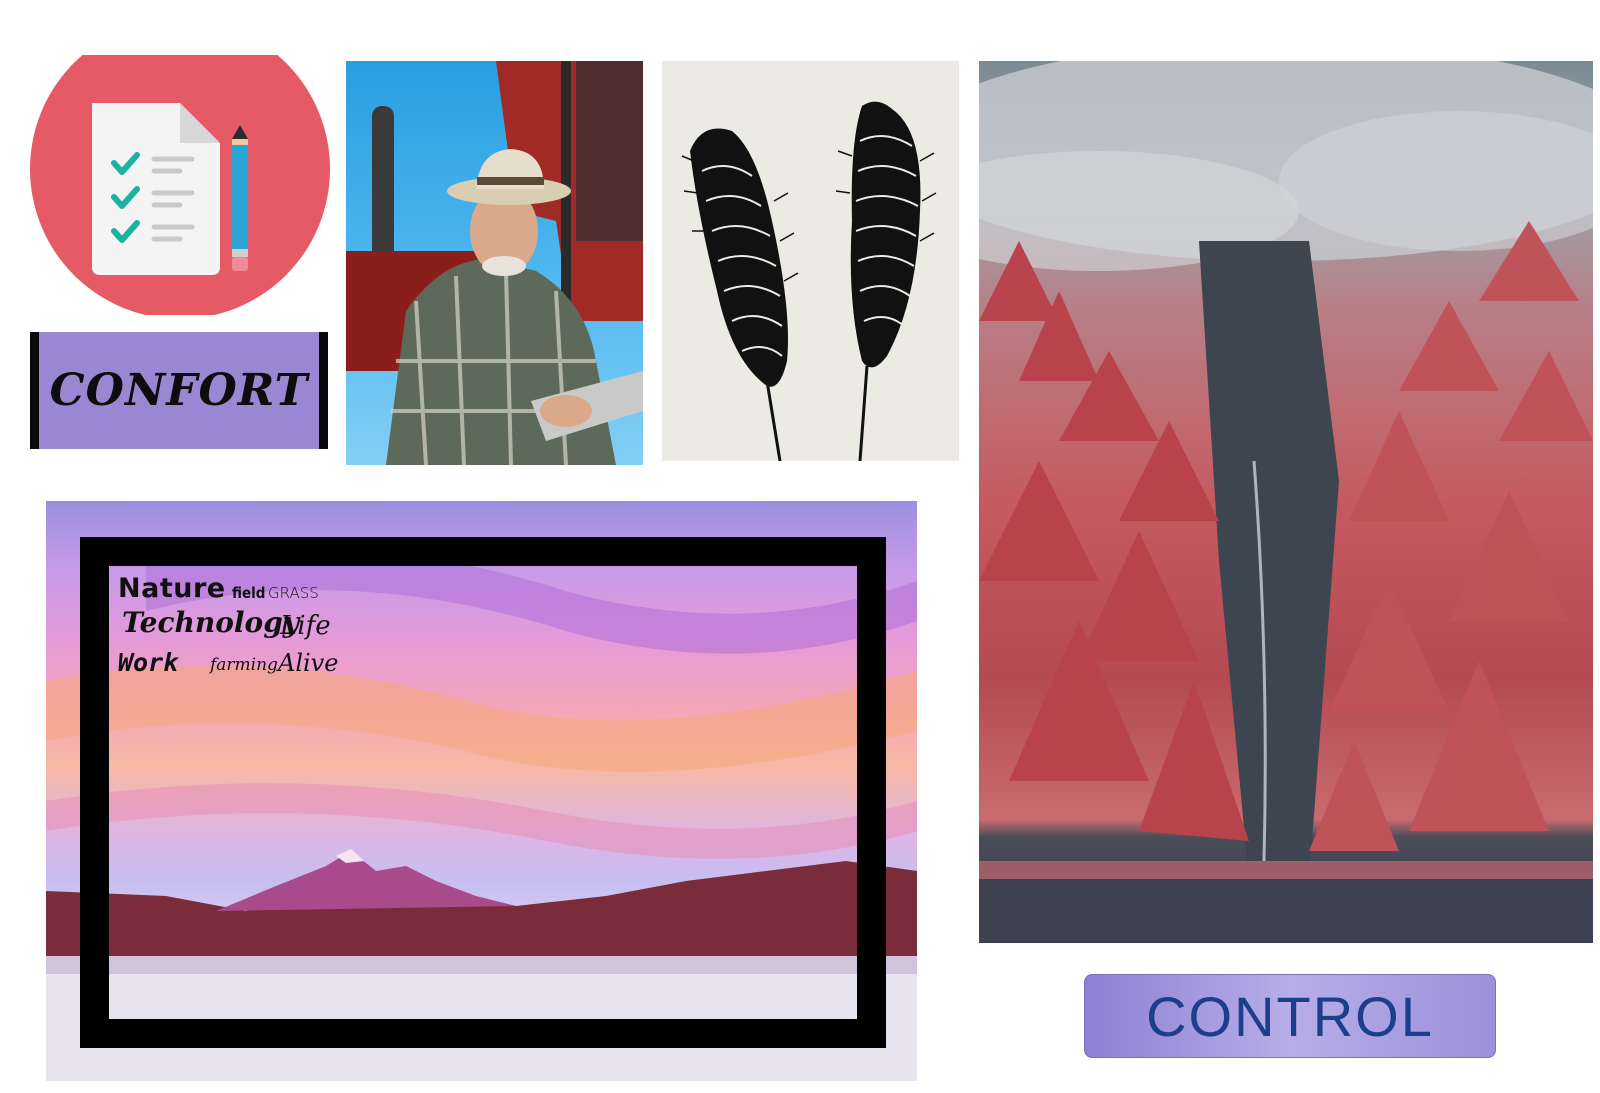  I want to click on confort-text: CONFORT, so click(179, 390).